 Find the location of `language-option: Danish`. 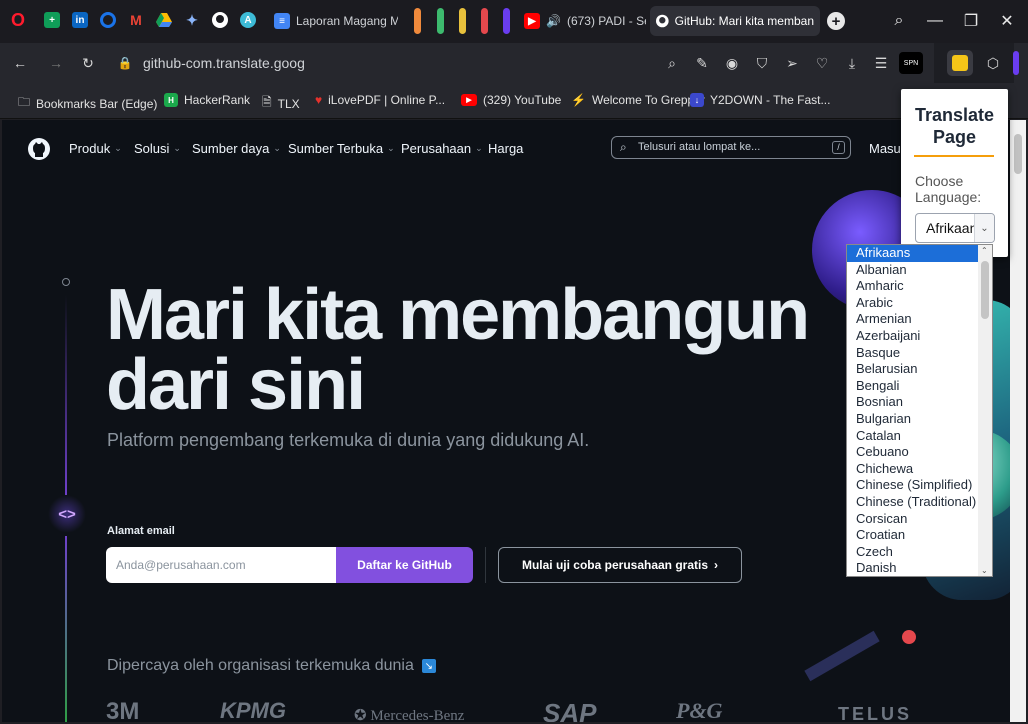

language-option: Danish is located at coordinates (919, 568).